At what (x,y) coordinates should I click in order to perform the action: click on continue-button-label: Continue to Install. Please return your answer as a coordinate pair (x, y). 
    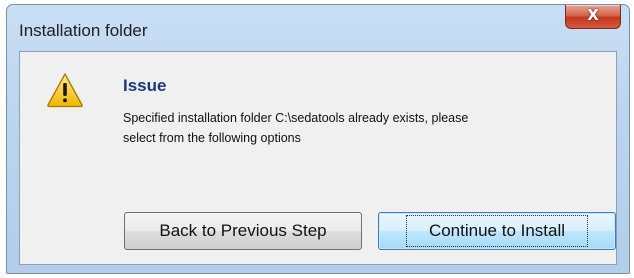
    Looking at the image, I should click on (497, 231).